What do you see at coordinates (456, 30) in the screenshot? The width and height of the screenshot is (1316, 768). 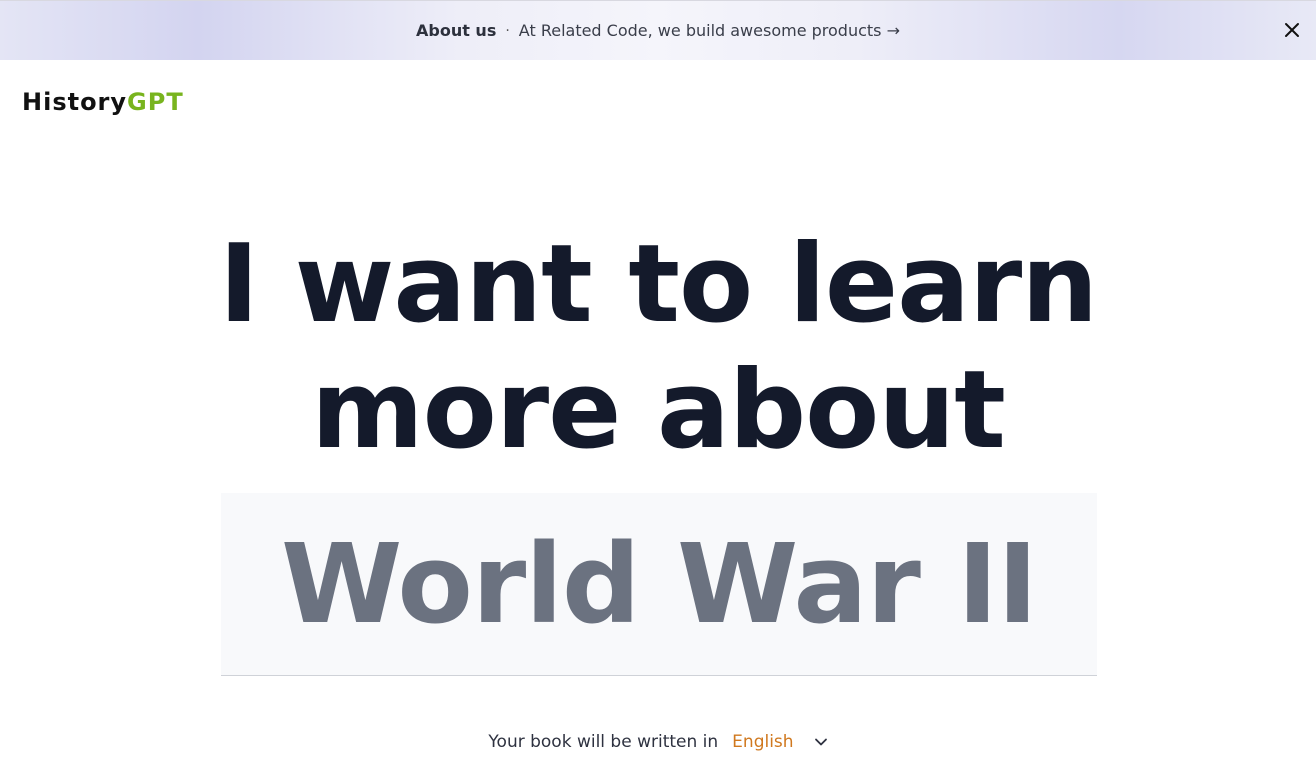 I see `about-us-link: About us` at bounding box center [456, 30].